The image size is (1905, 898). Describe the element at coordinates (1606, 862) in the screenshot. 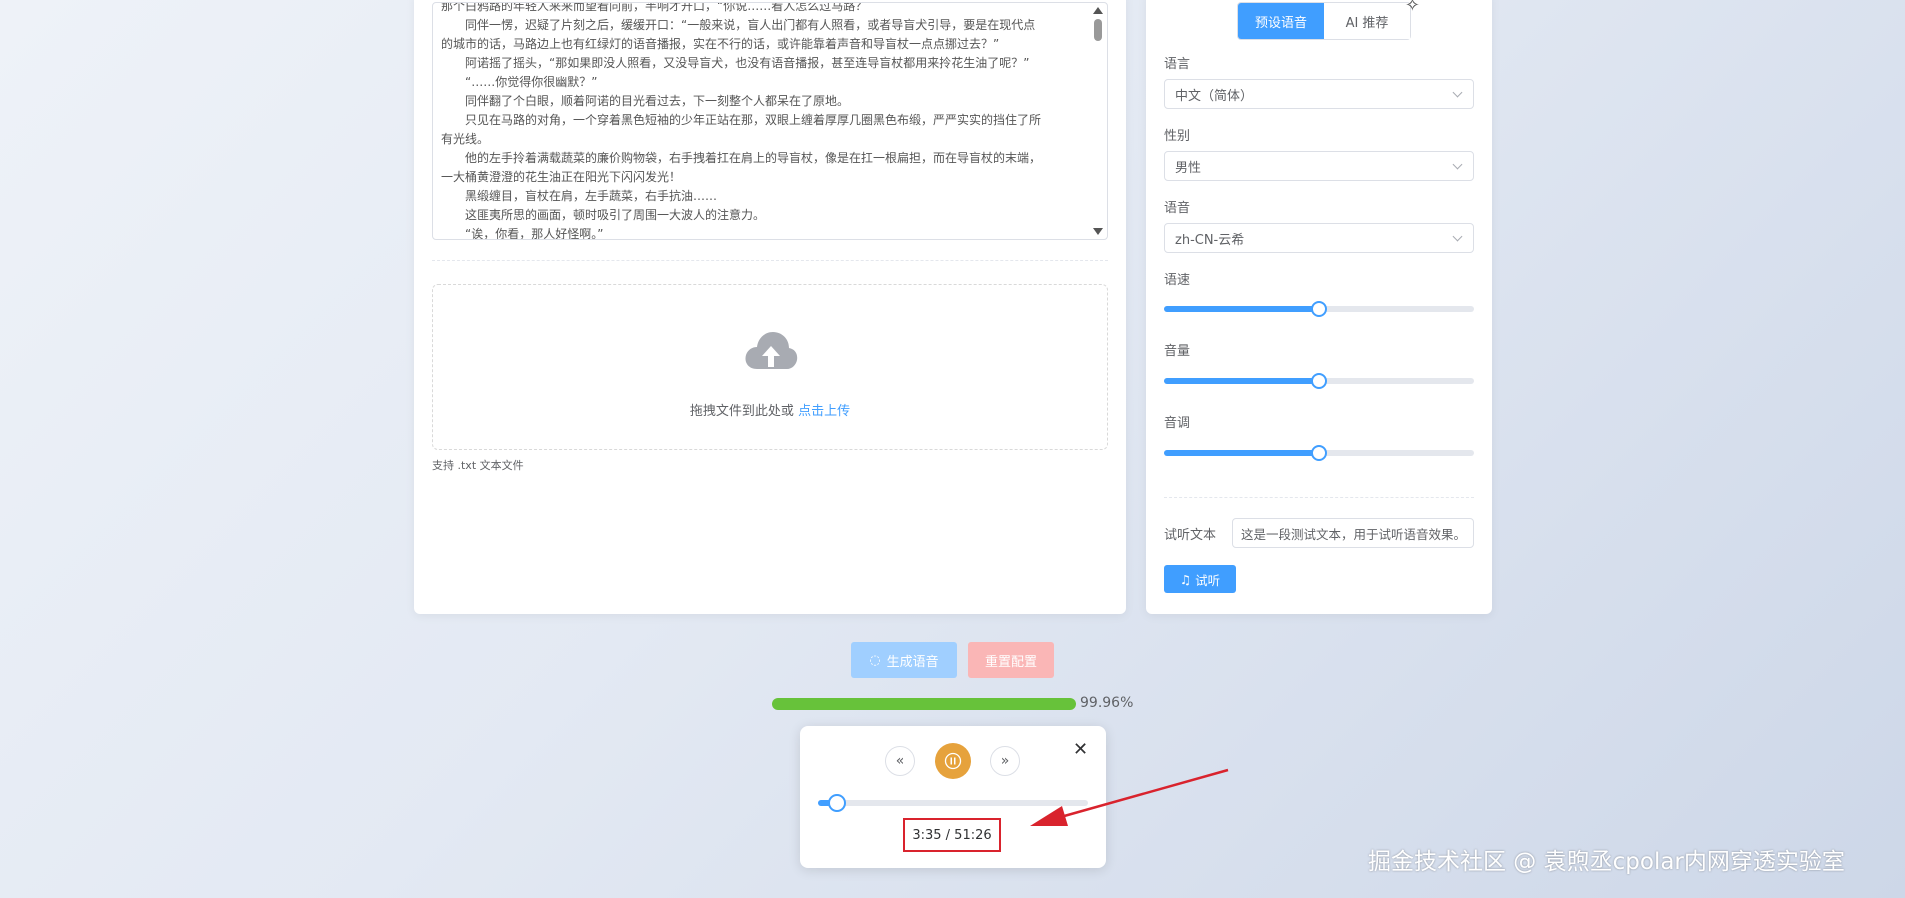

I see `watermark: 掘金技术社区 @ 袁煦丞cpolar内网穿透实验室` at that location.